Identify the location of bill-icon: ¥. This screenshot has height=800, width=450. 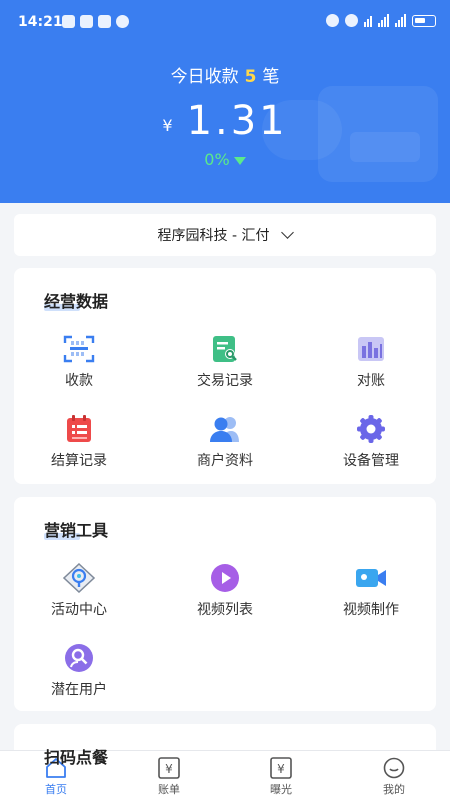
(169, 768).